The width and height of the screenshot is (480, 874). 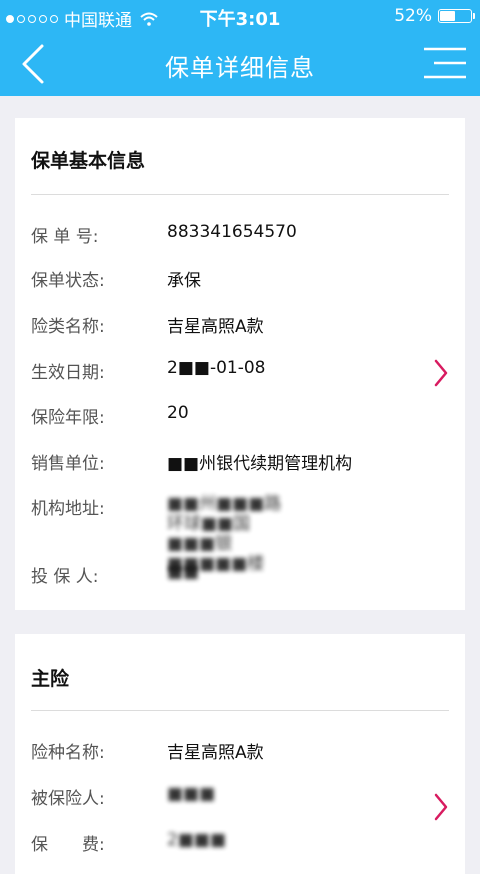 What do you see at coordinates (434, 16) in the screenshot?
I see `status-right: 52%` at bounding box center [434, 16].